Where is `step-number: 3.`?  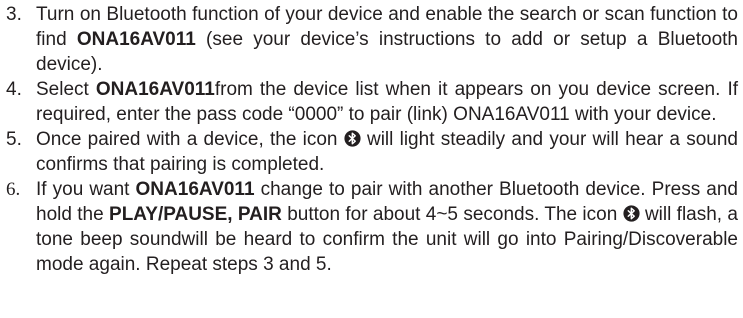
step-number: 3. is located at coordinates (14, 14).